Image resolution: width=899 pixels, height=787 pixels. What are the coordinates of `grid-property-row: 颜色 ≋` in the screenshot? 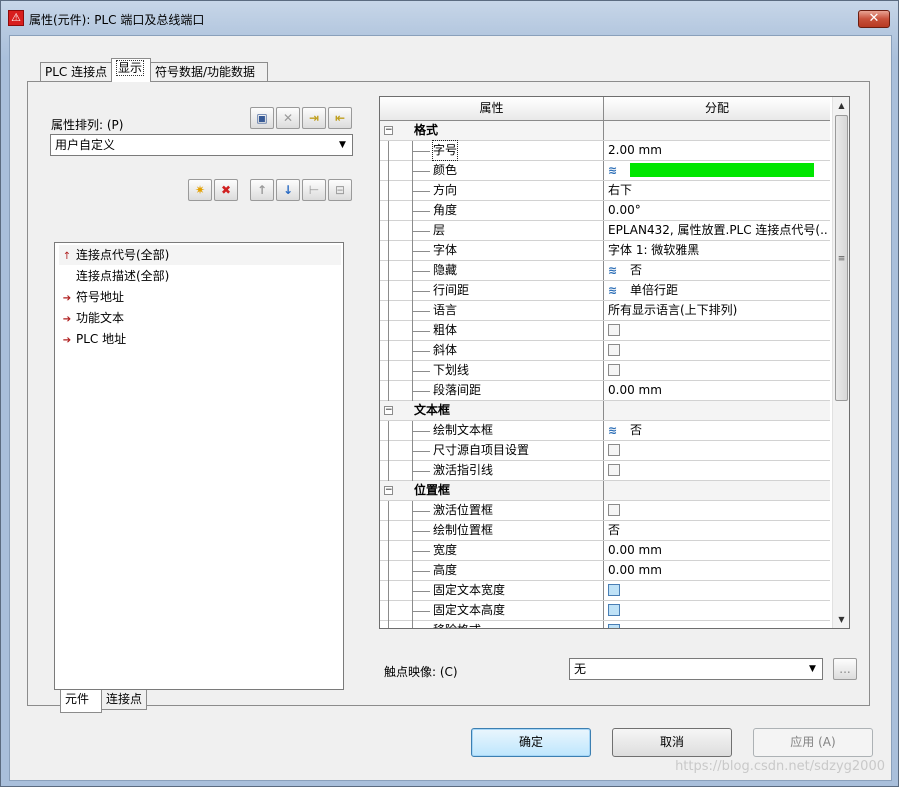 It's located at (605, 171).